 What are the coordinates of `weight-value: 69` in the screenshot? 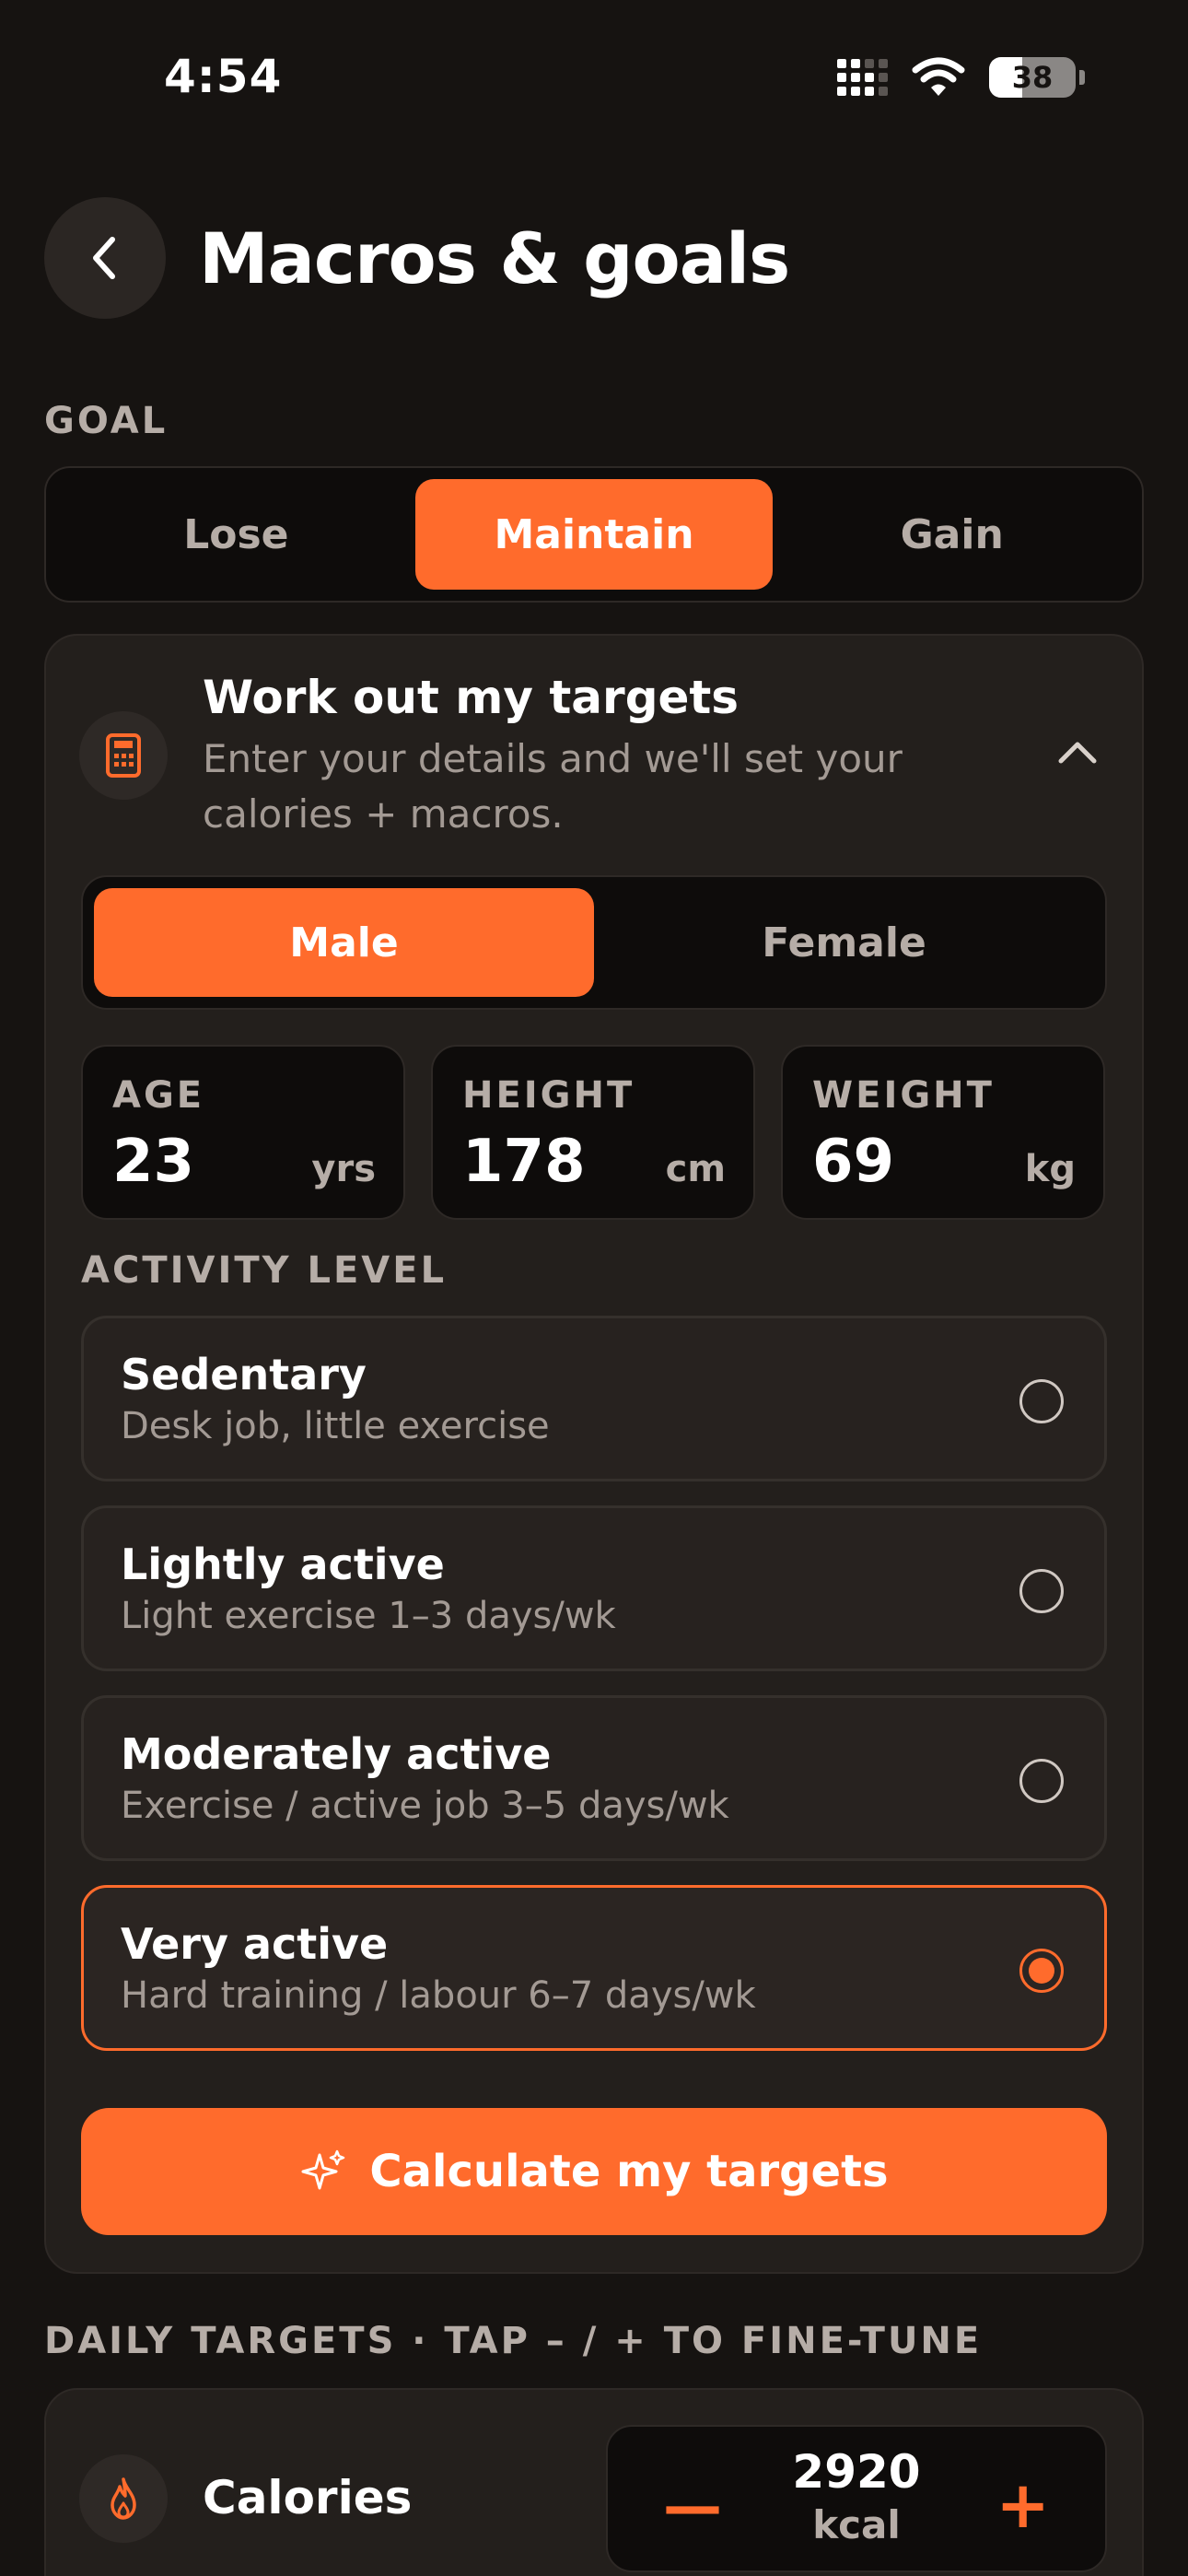 It's located at (853, 1162).